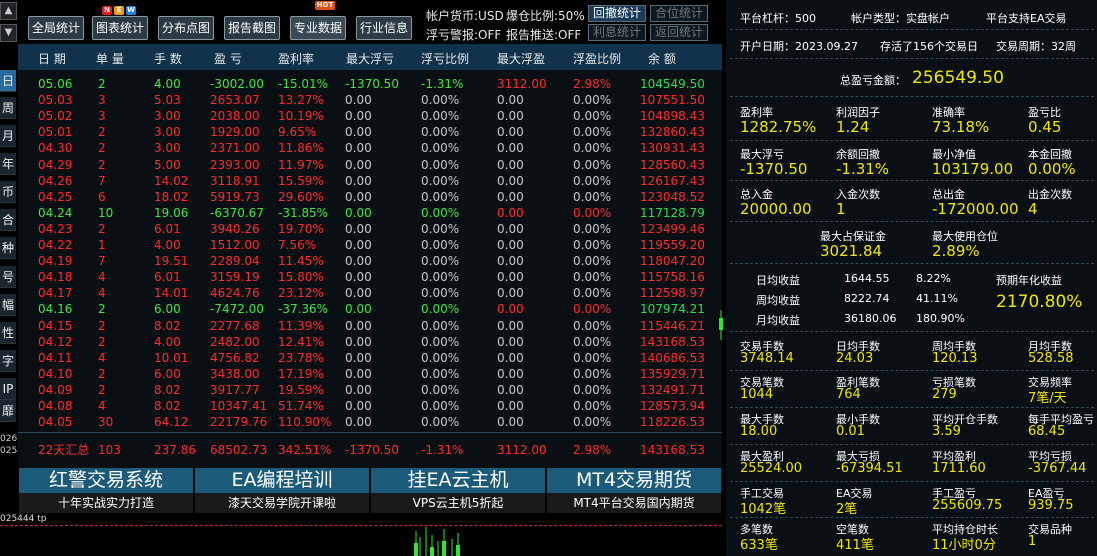 The height and width of the screenshot is (556, 1097). Describe the element at coordinates (8, 361) in the screenshot. I see `period-char-tab: 字` at that location.